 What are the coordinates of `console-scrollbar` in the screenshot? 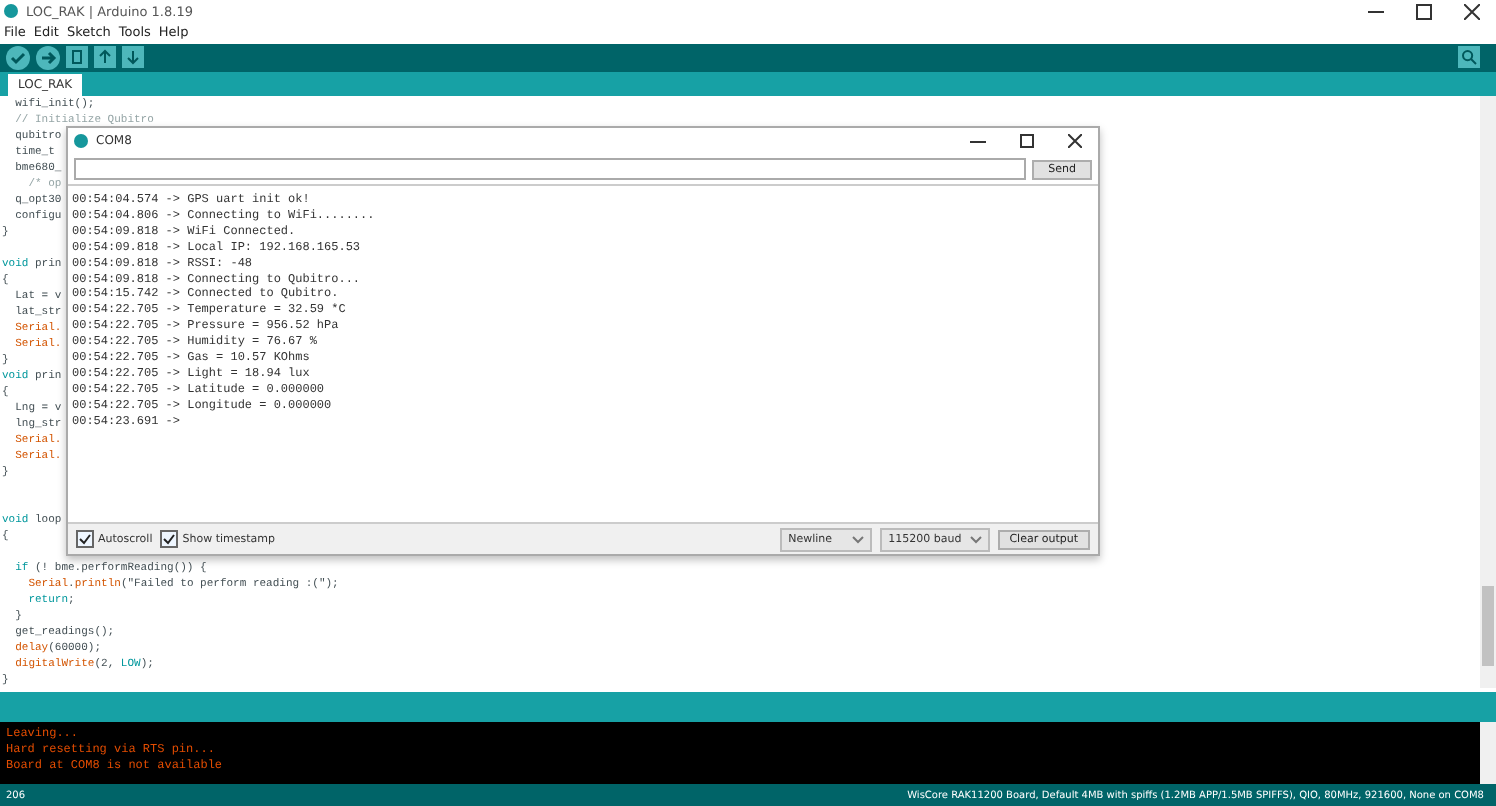 It's located at (1488, 753).